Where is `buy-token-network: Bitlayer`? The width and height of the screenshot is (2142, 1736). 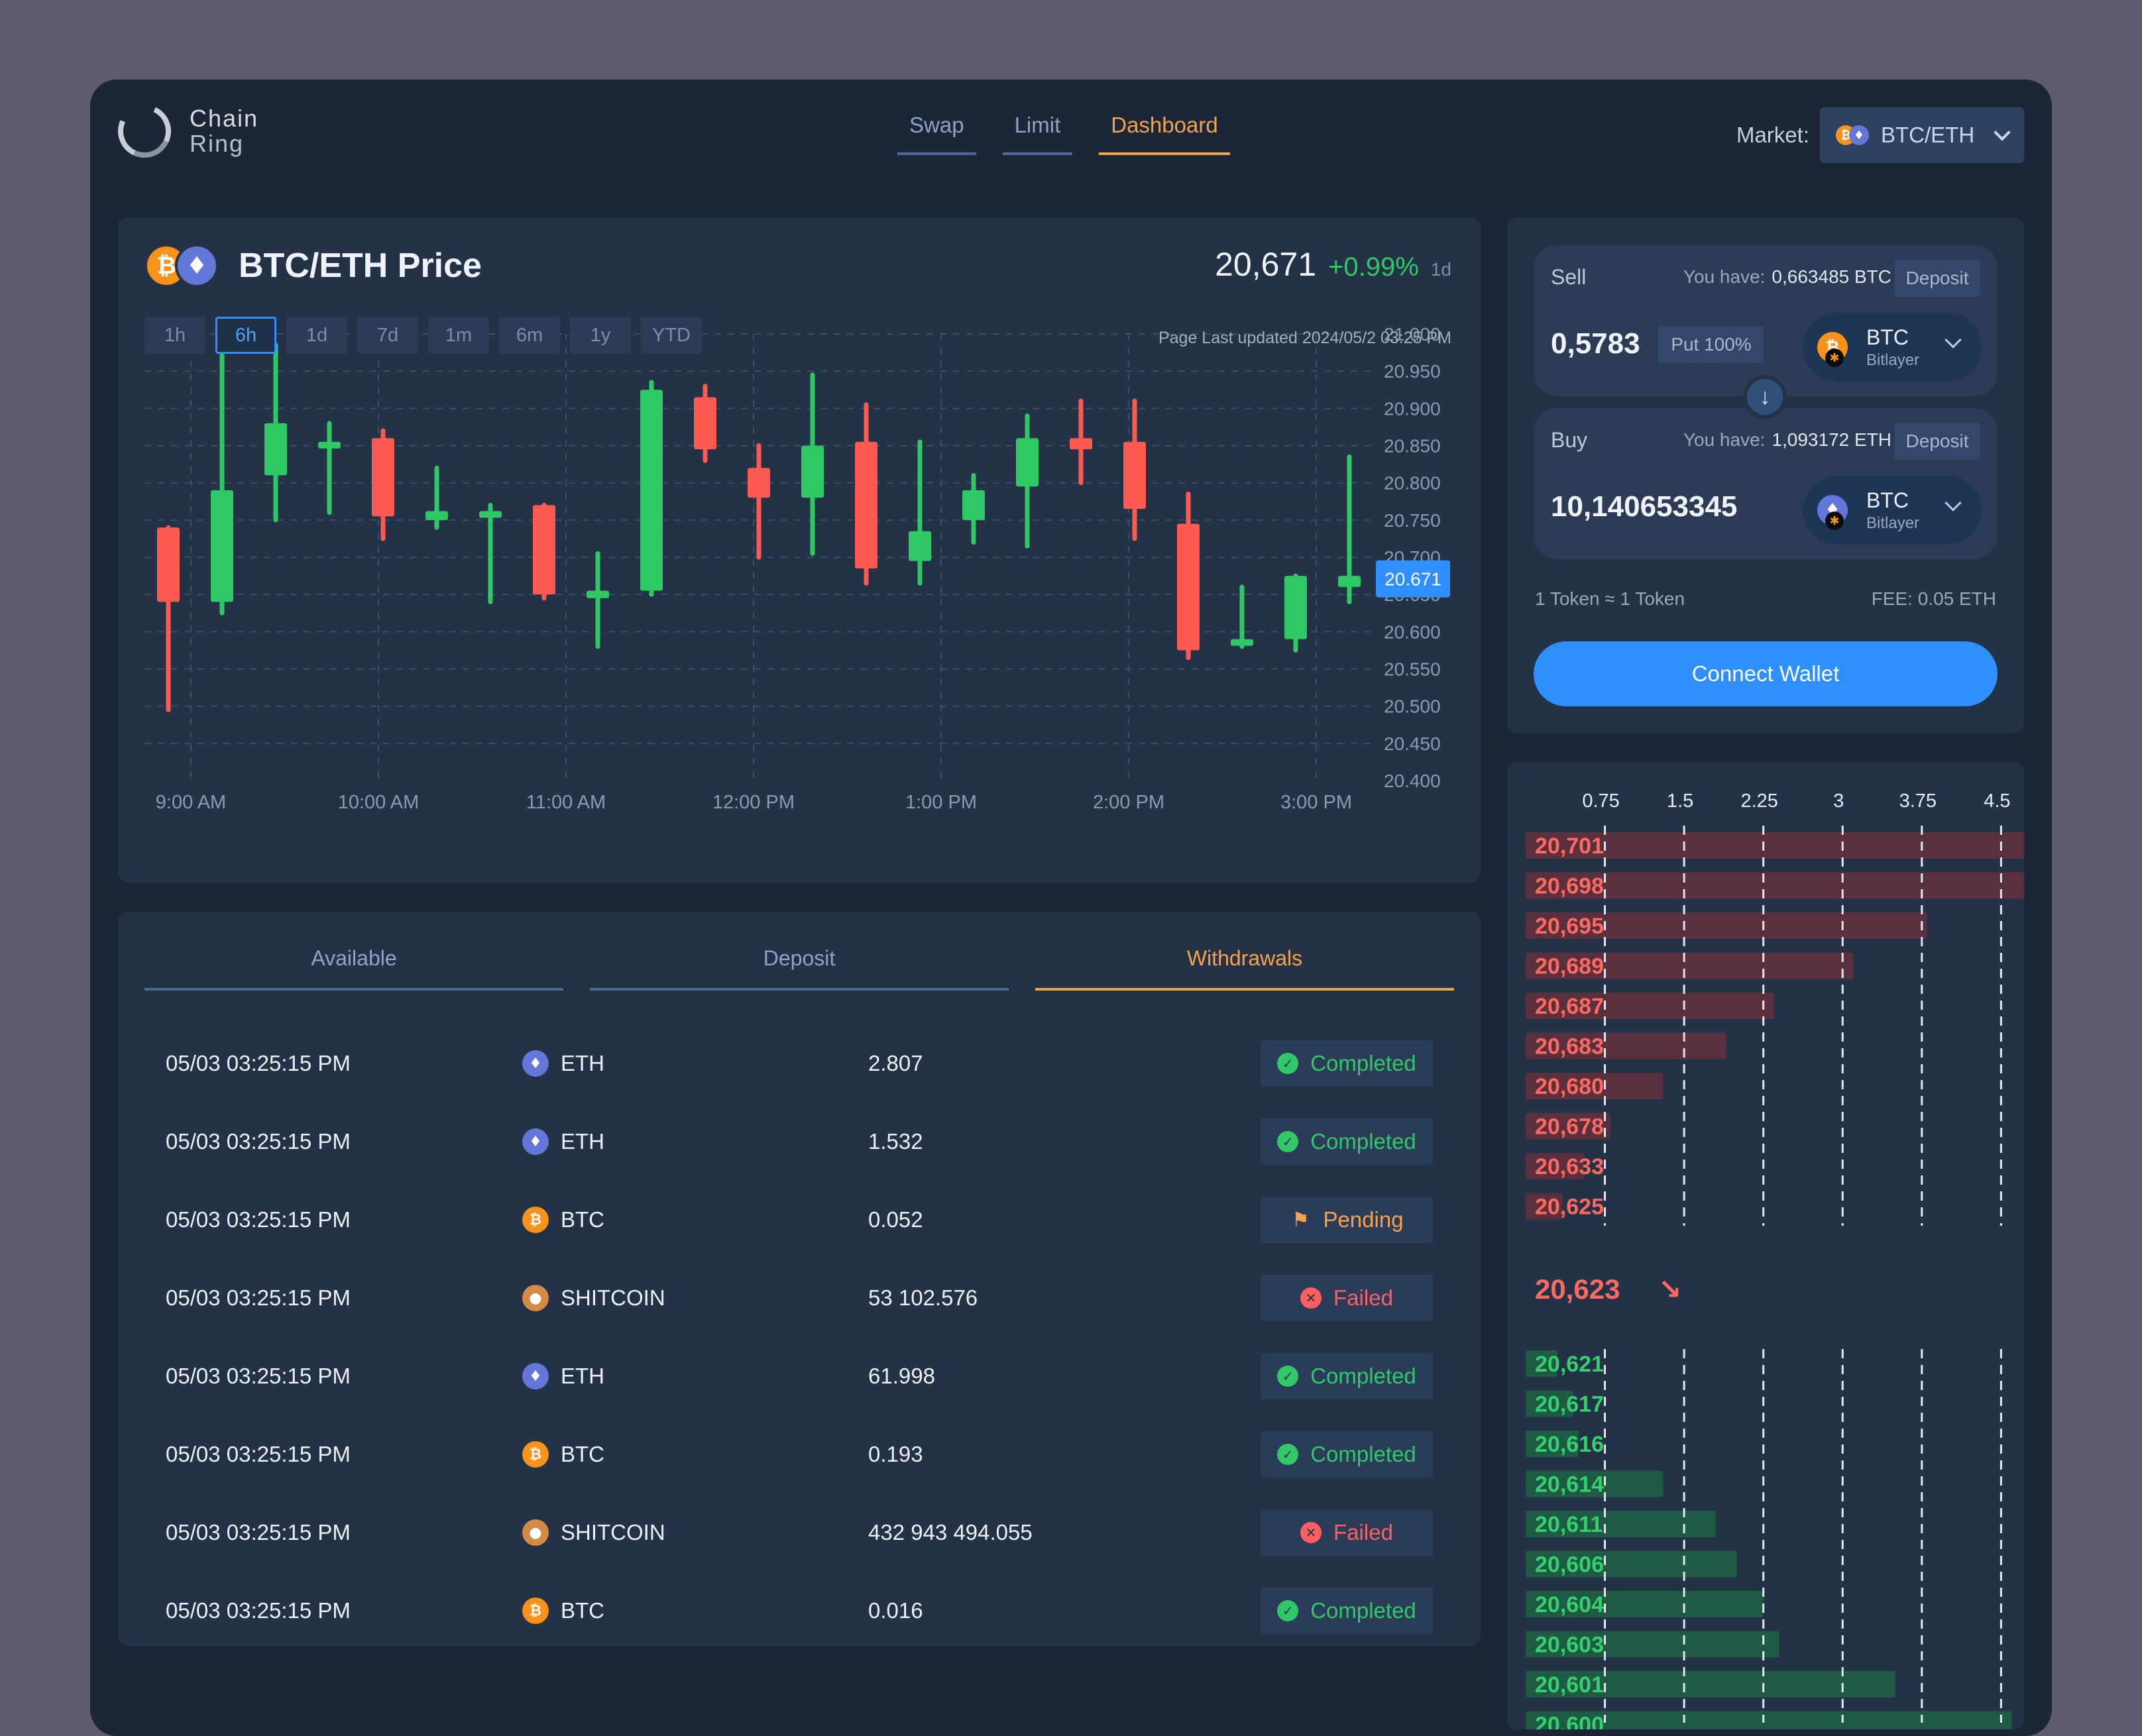
buy-token-network: Bitlayer is located at coordinates (1893, 523).